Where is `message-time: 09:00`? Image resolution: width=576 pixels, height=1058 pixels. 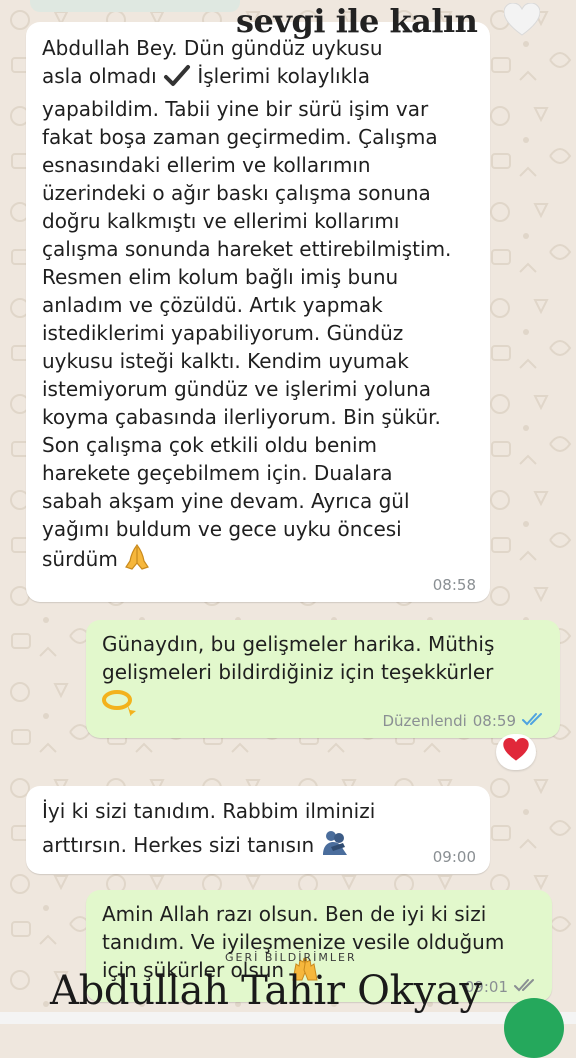
message-time: 09:00 is located at coordinates (454, 857).